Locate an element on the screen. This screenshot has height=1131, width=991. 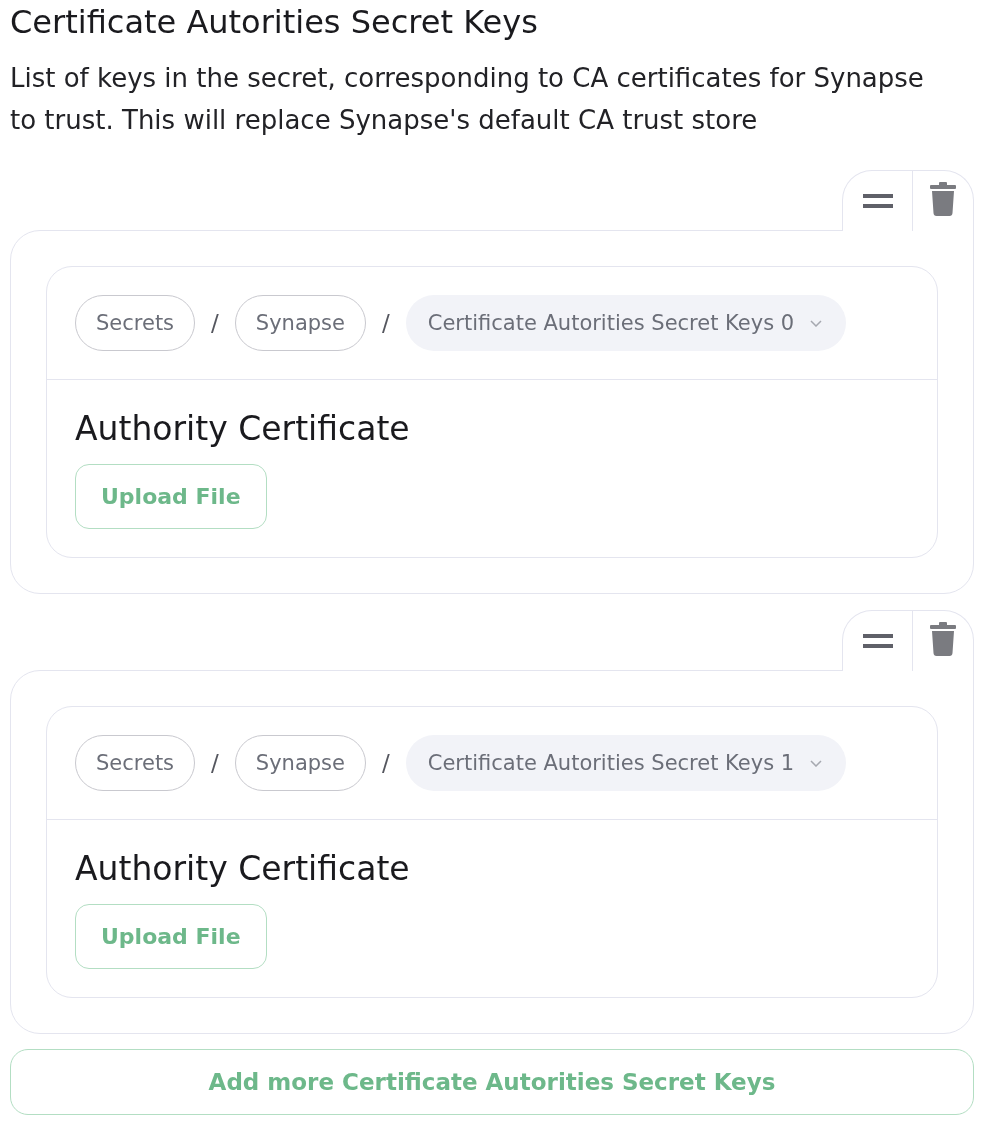
section-description: List of keys in the secret, corresponding to CA certificates for Synapse to trust. This will replace Synapse's default CA trust store is located at coordinates (467, 99).